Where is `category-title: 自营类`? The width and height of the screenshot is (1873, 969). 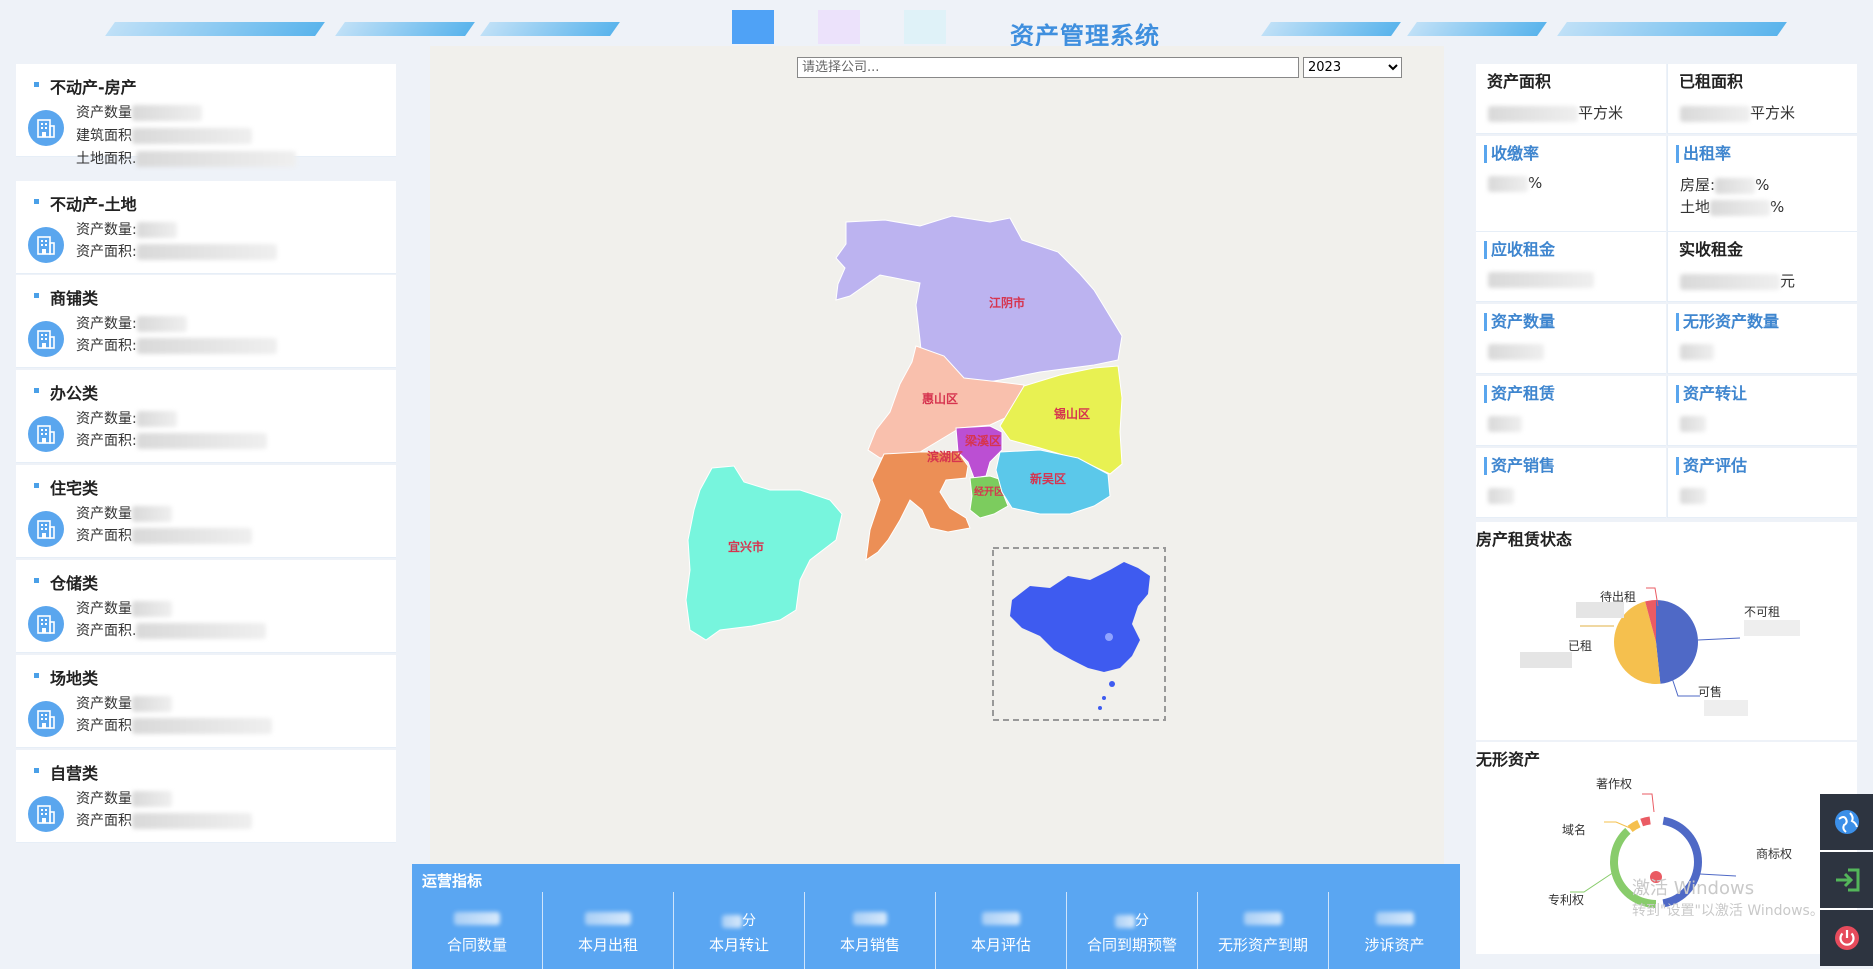
category-title: 自营类 is located at coordinates (74, 773).